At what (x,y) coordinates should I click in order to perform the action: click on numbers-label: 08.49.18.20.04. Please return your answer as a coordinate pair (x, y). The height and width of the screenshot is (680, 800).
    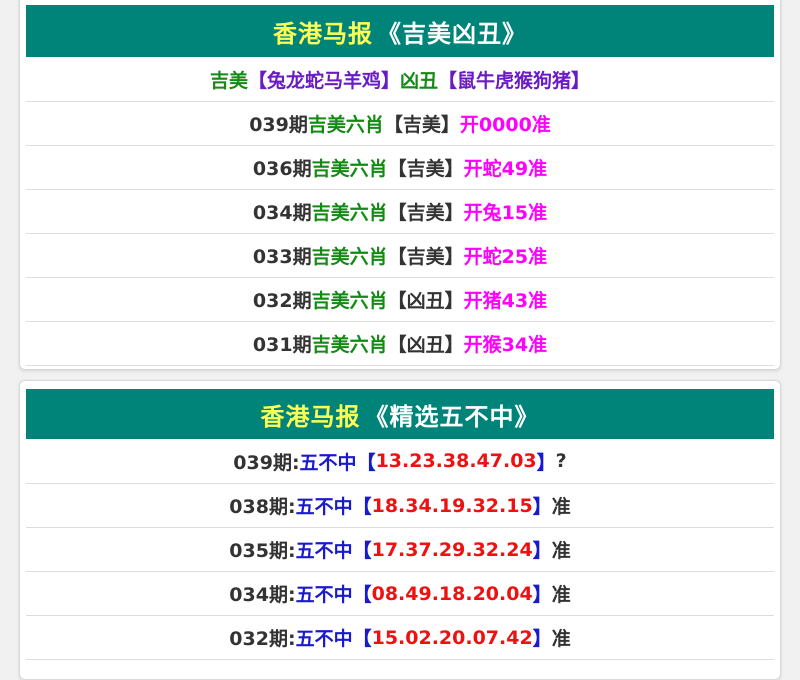
    Looking at the image, I should click on (452, 593).